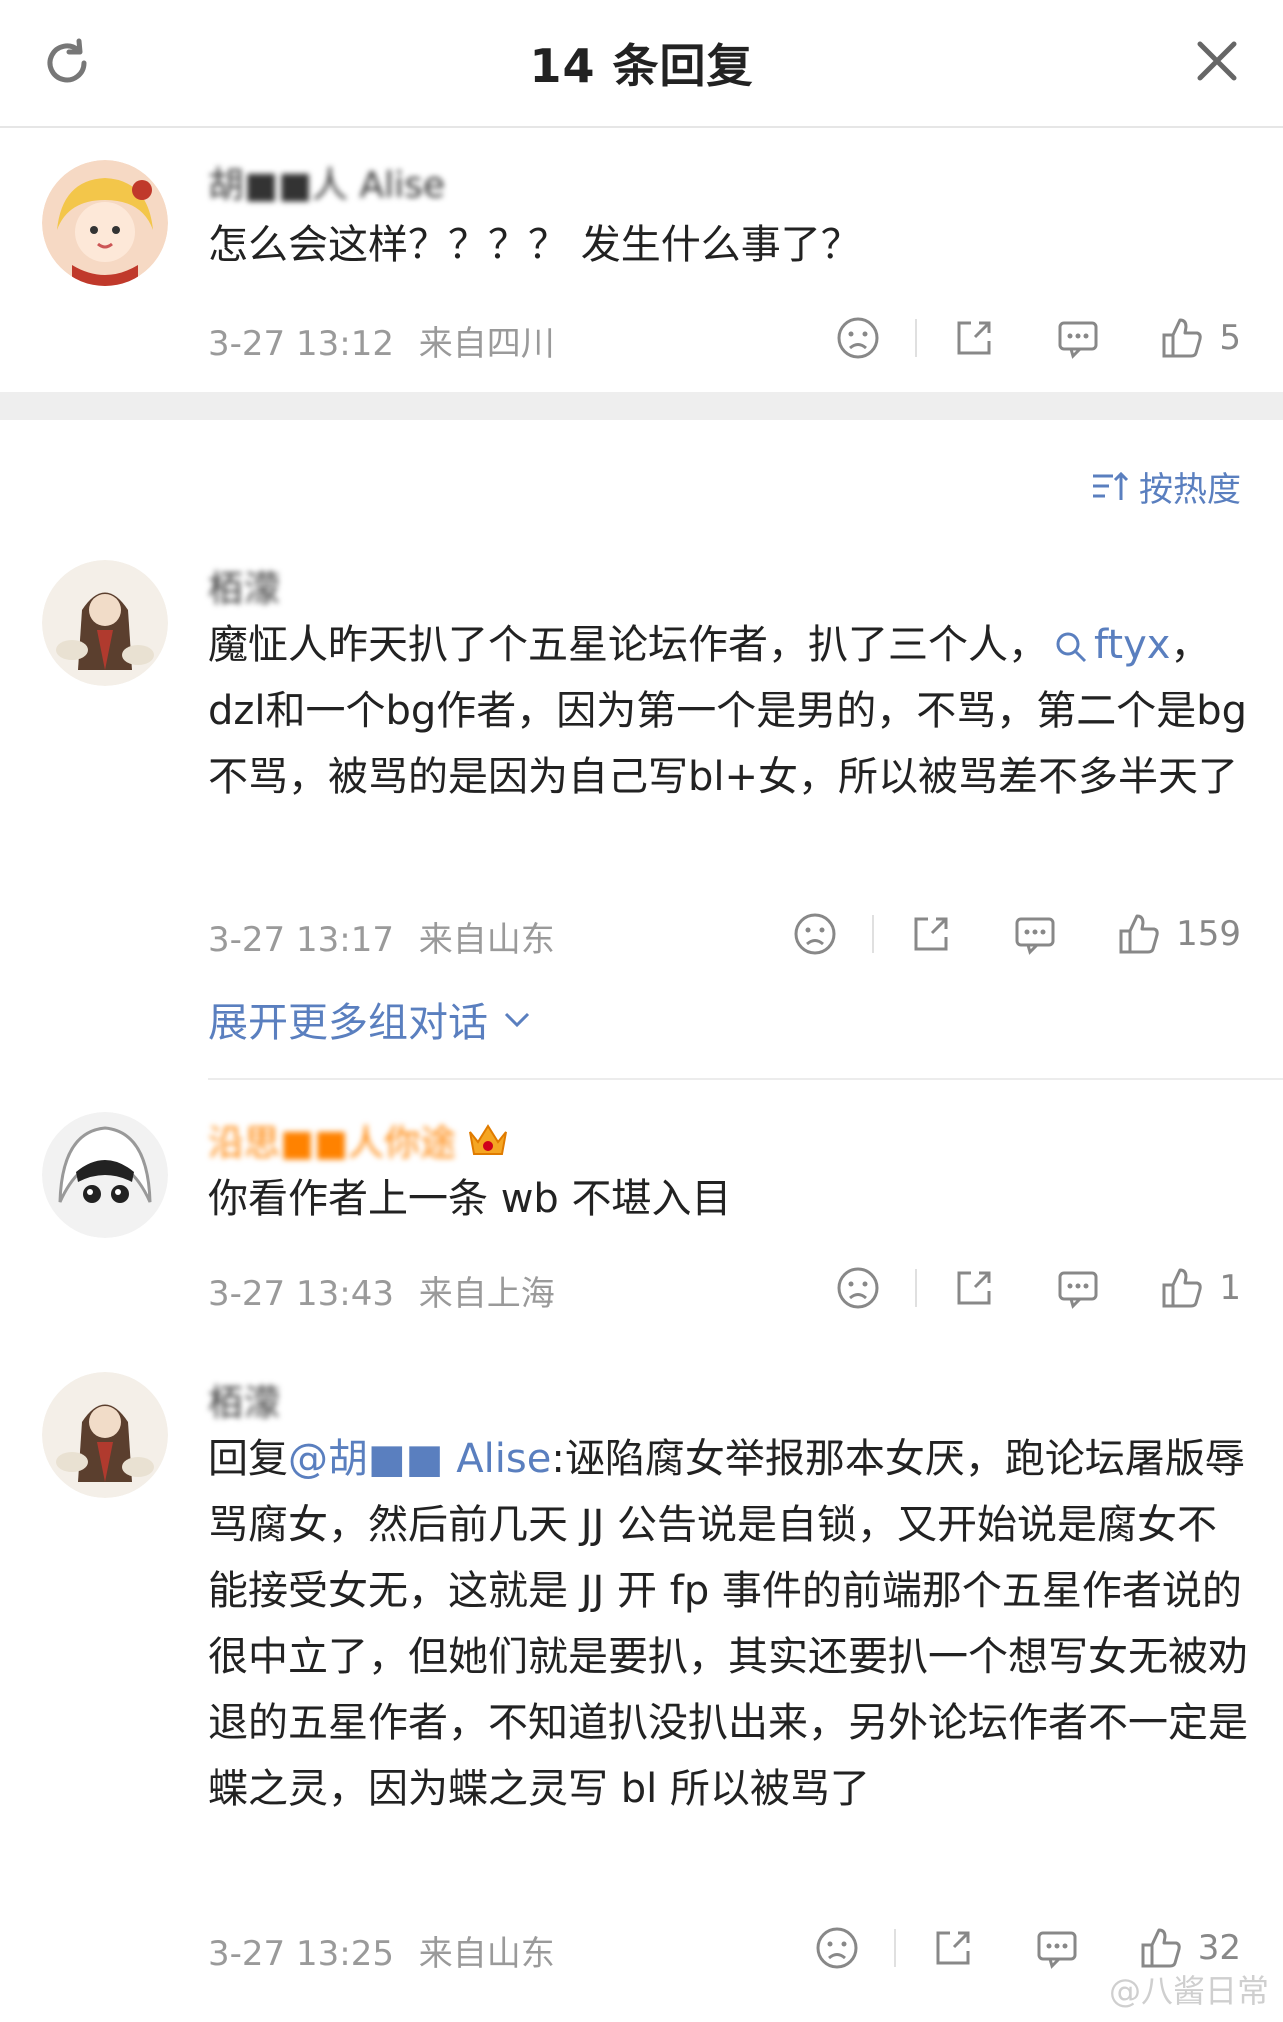  Describe the element at coordinates (1132, 645) in the screenshot. I see `topic-link: ftyx` at that location.